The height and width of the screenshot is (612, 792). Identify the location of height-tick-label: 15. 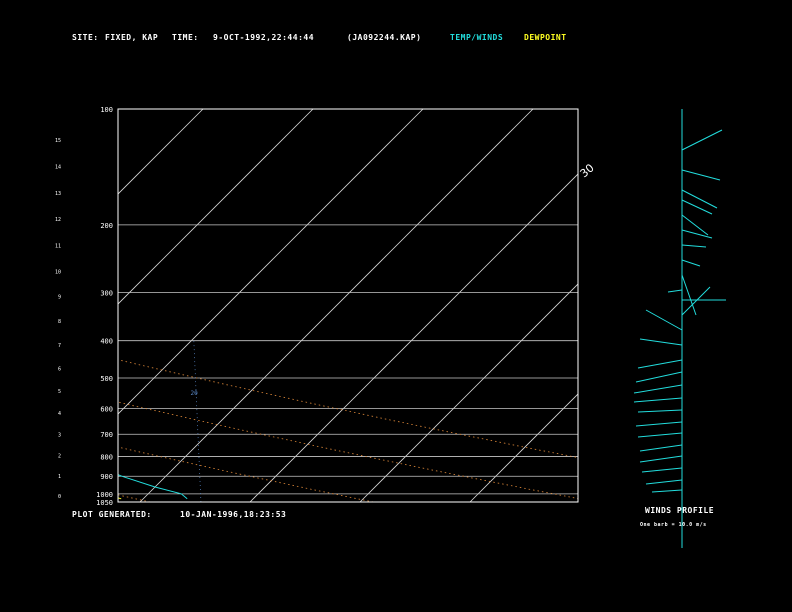
(58, 141).